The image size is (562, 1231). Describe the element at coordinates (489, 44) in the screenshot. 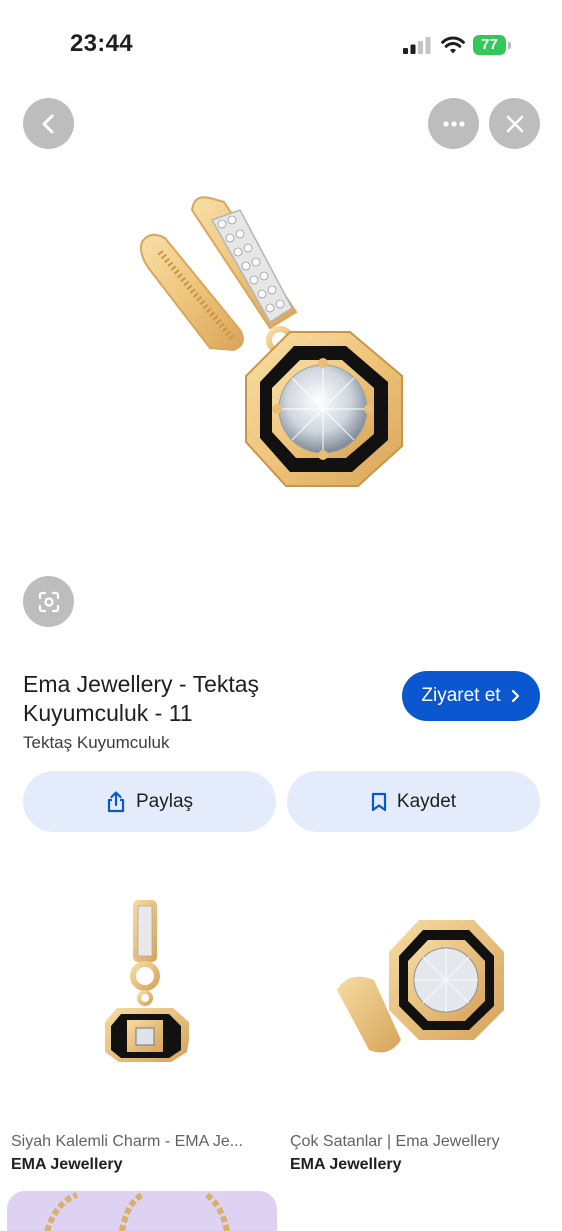

I see `battery-level: 77` at that location.